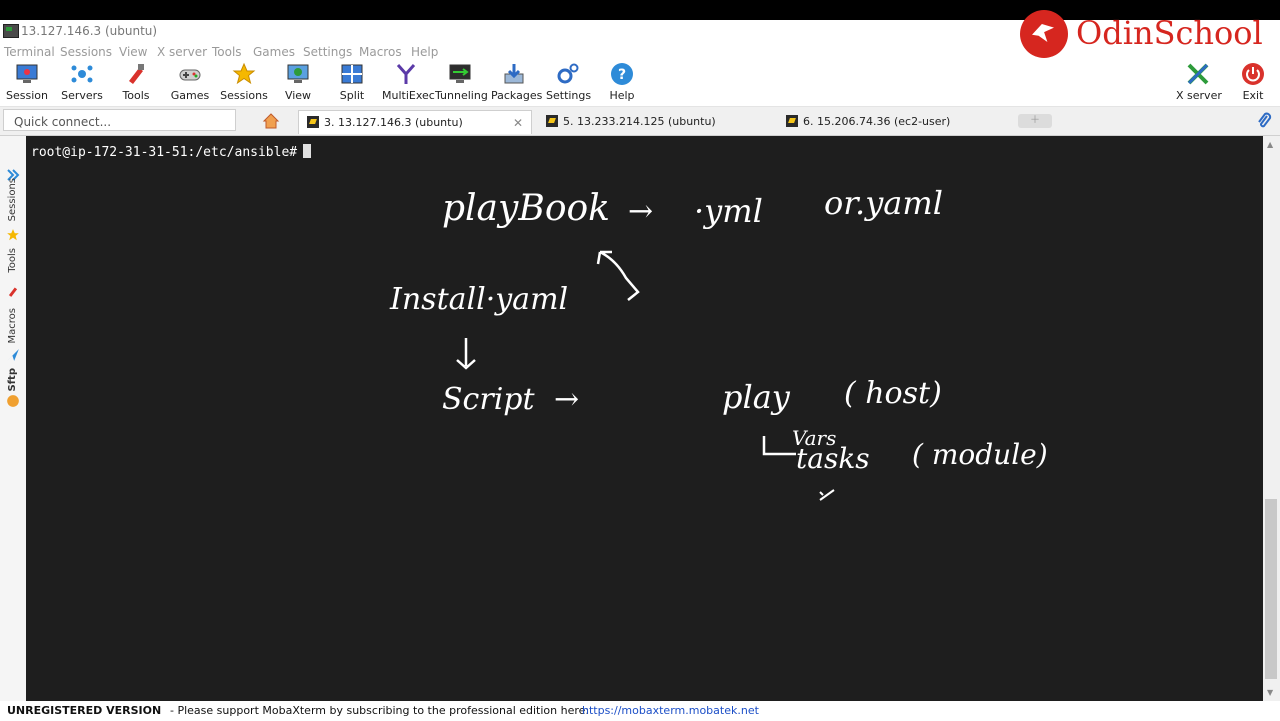 This screenshot has height=721, width=1280. I want to click on multiexec-button: MultiExec, so click(408, 84).